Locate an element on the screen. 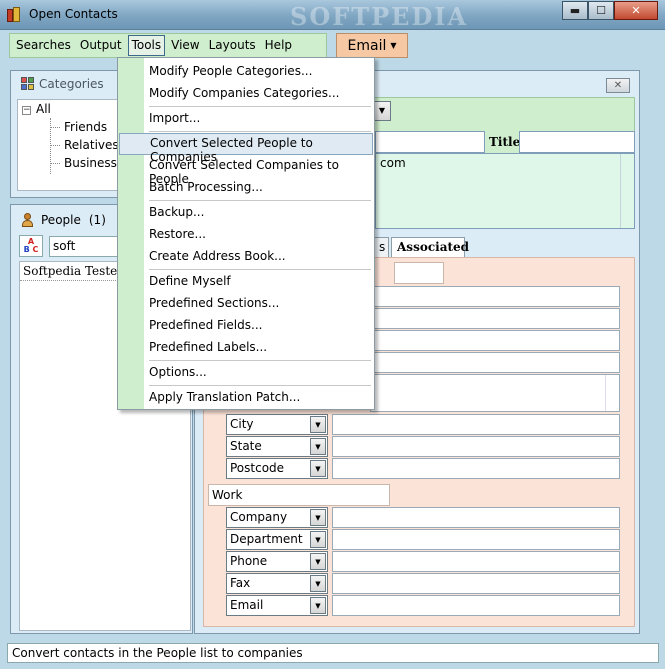 The image size is (665, 669). detail-close-icon: ✕ is located at coordinates (618, 85).